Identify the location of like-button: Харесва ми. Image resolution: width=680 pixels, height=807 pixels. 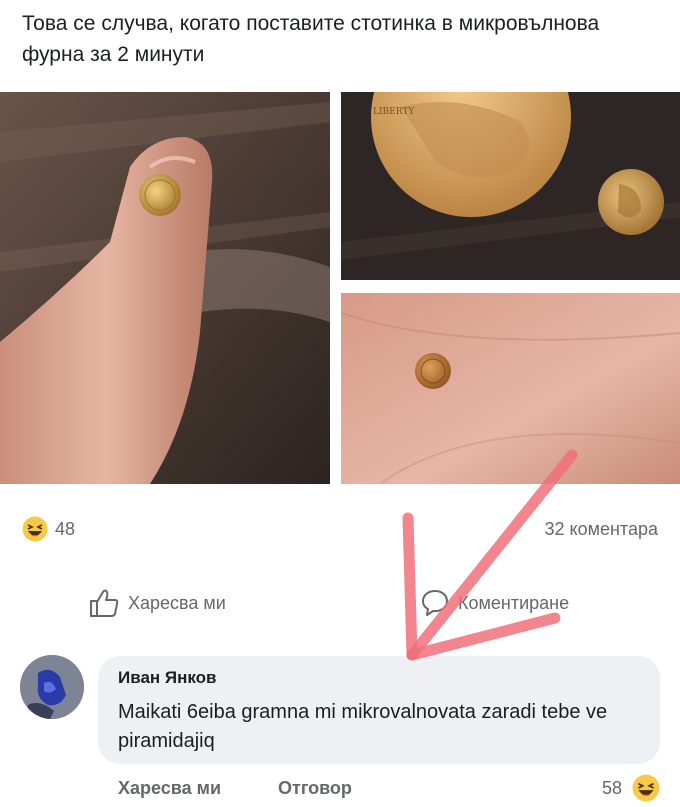
(157, 603).